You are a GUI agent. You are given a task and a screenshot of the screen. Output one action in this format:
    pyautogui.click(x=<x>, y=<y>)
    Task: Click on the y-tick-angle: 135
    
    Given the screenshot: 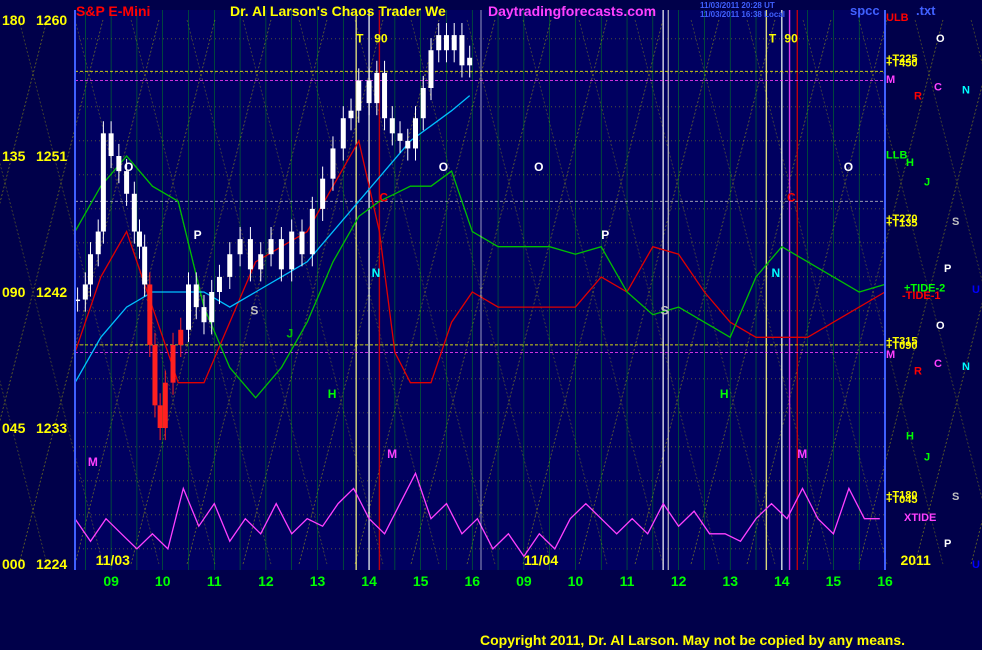 What is the action you would take?
    pyautogui.click(x=14, y=156)
    